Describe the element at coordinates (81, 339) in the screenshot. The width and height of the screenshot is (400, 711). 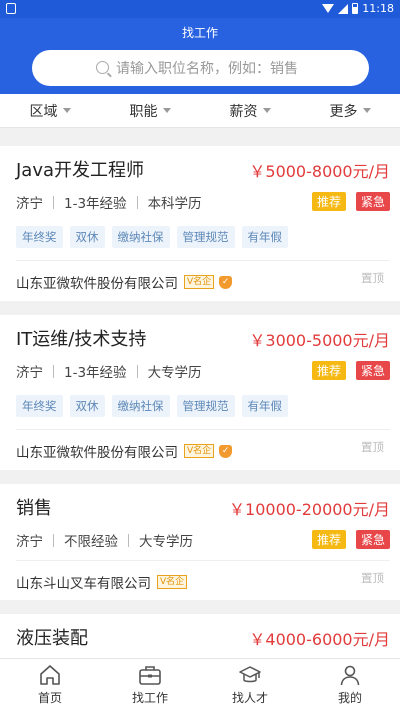
I see `job-title: IT运维/技术支持` at that location.